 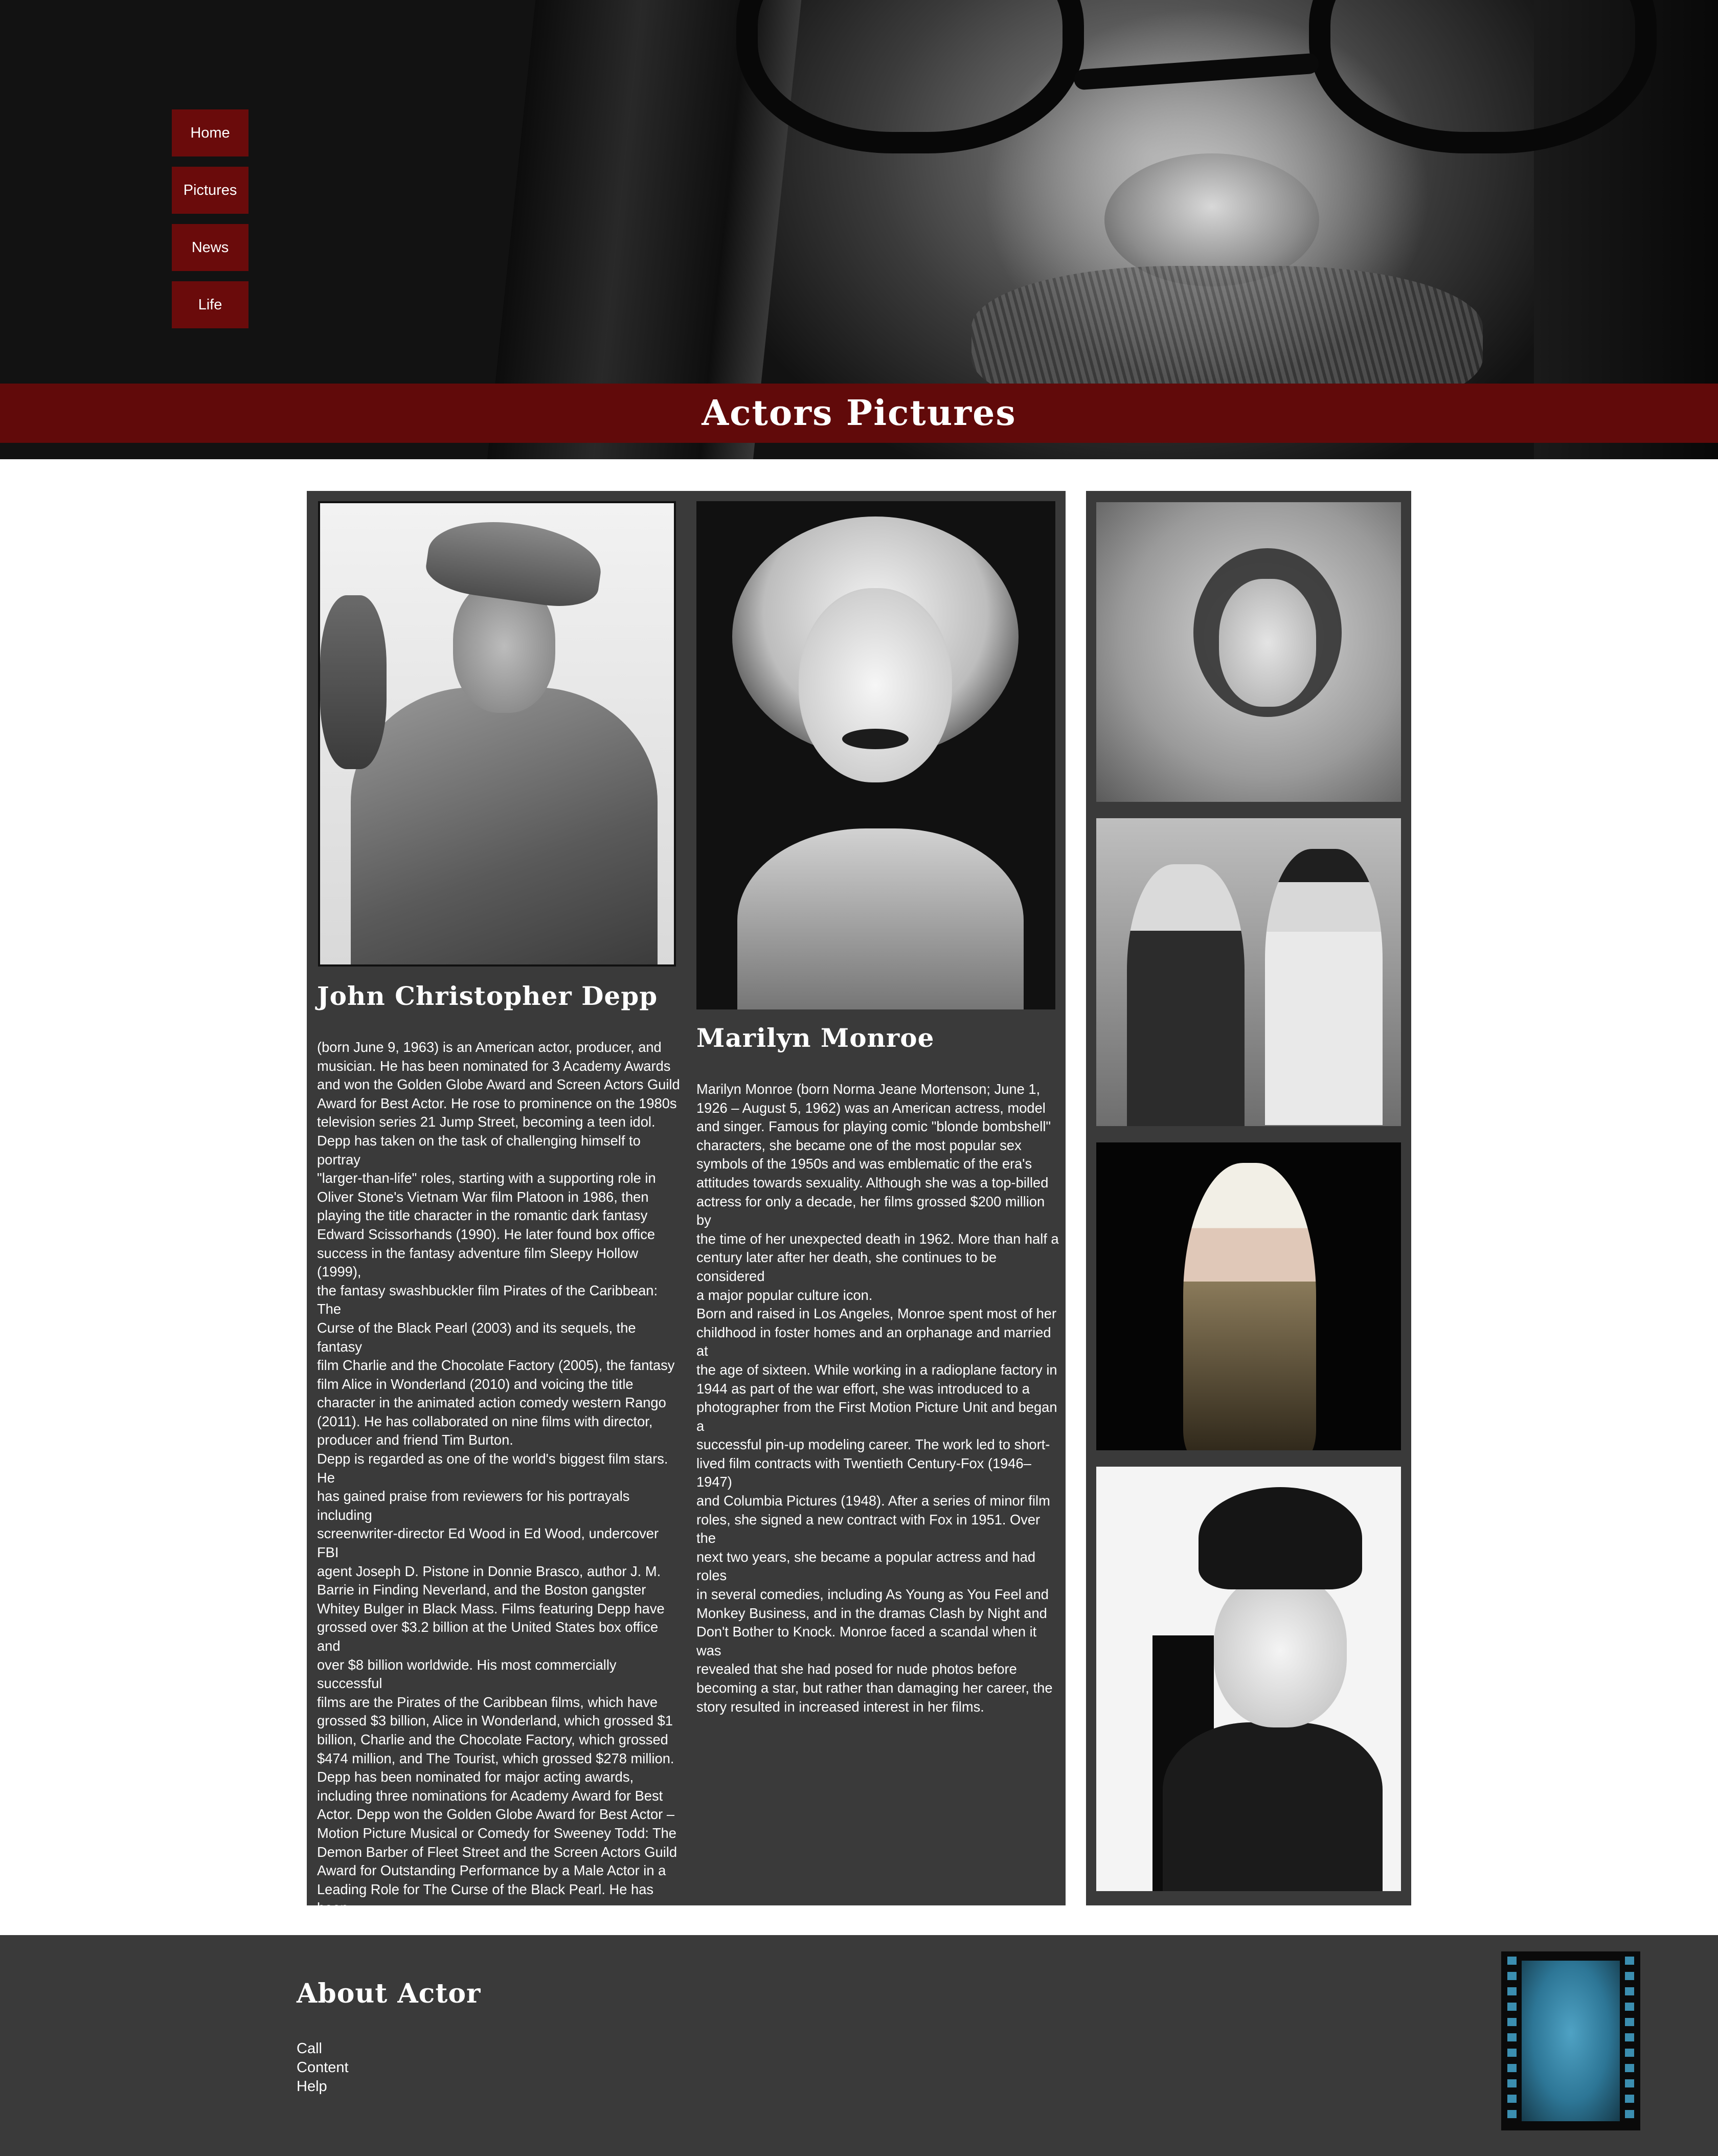 What do you see at coordinates (859, 413) in the screenshot?
I see `page-title: Actors Pictures` at bounding box center [859, 413].